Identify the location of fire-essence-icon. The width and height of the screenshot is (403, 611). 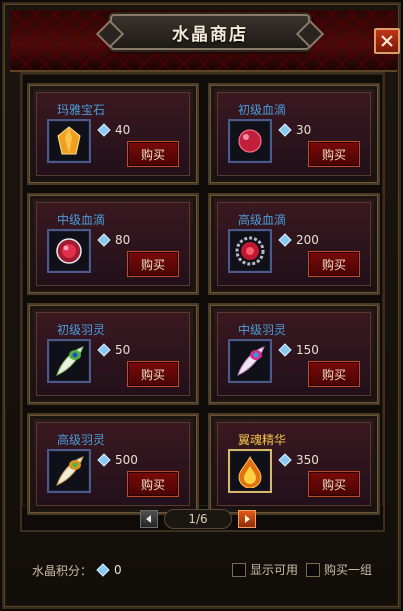
(250, 471).